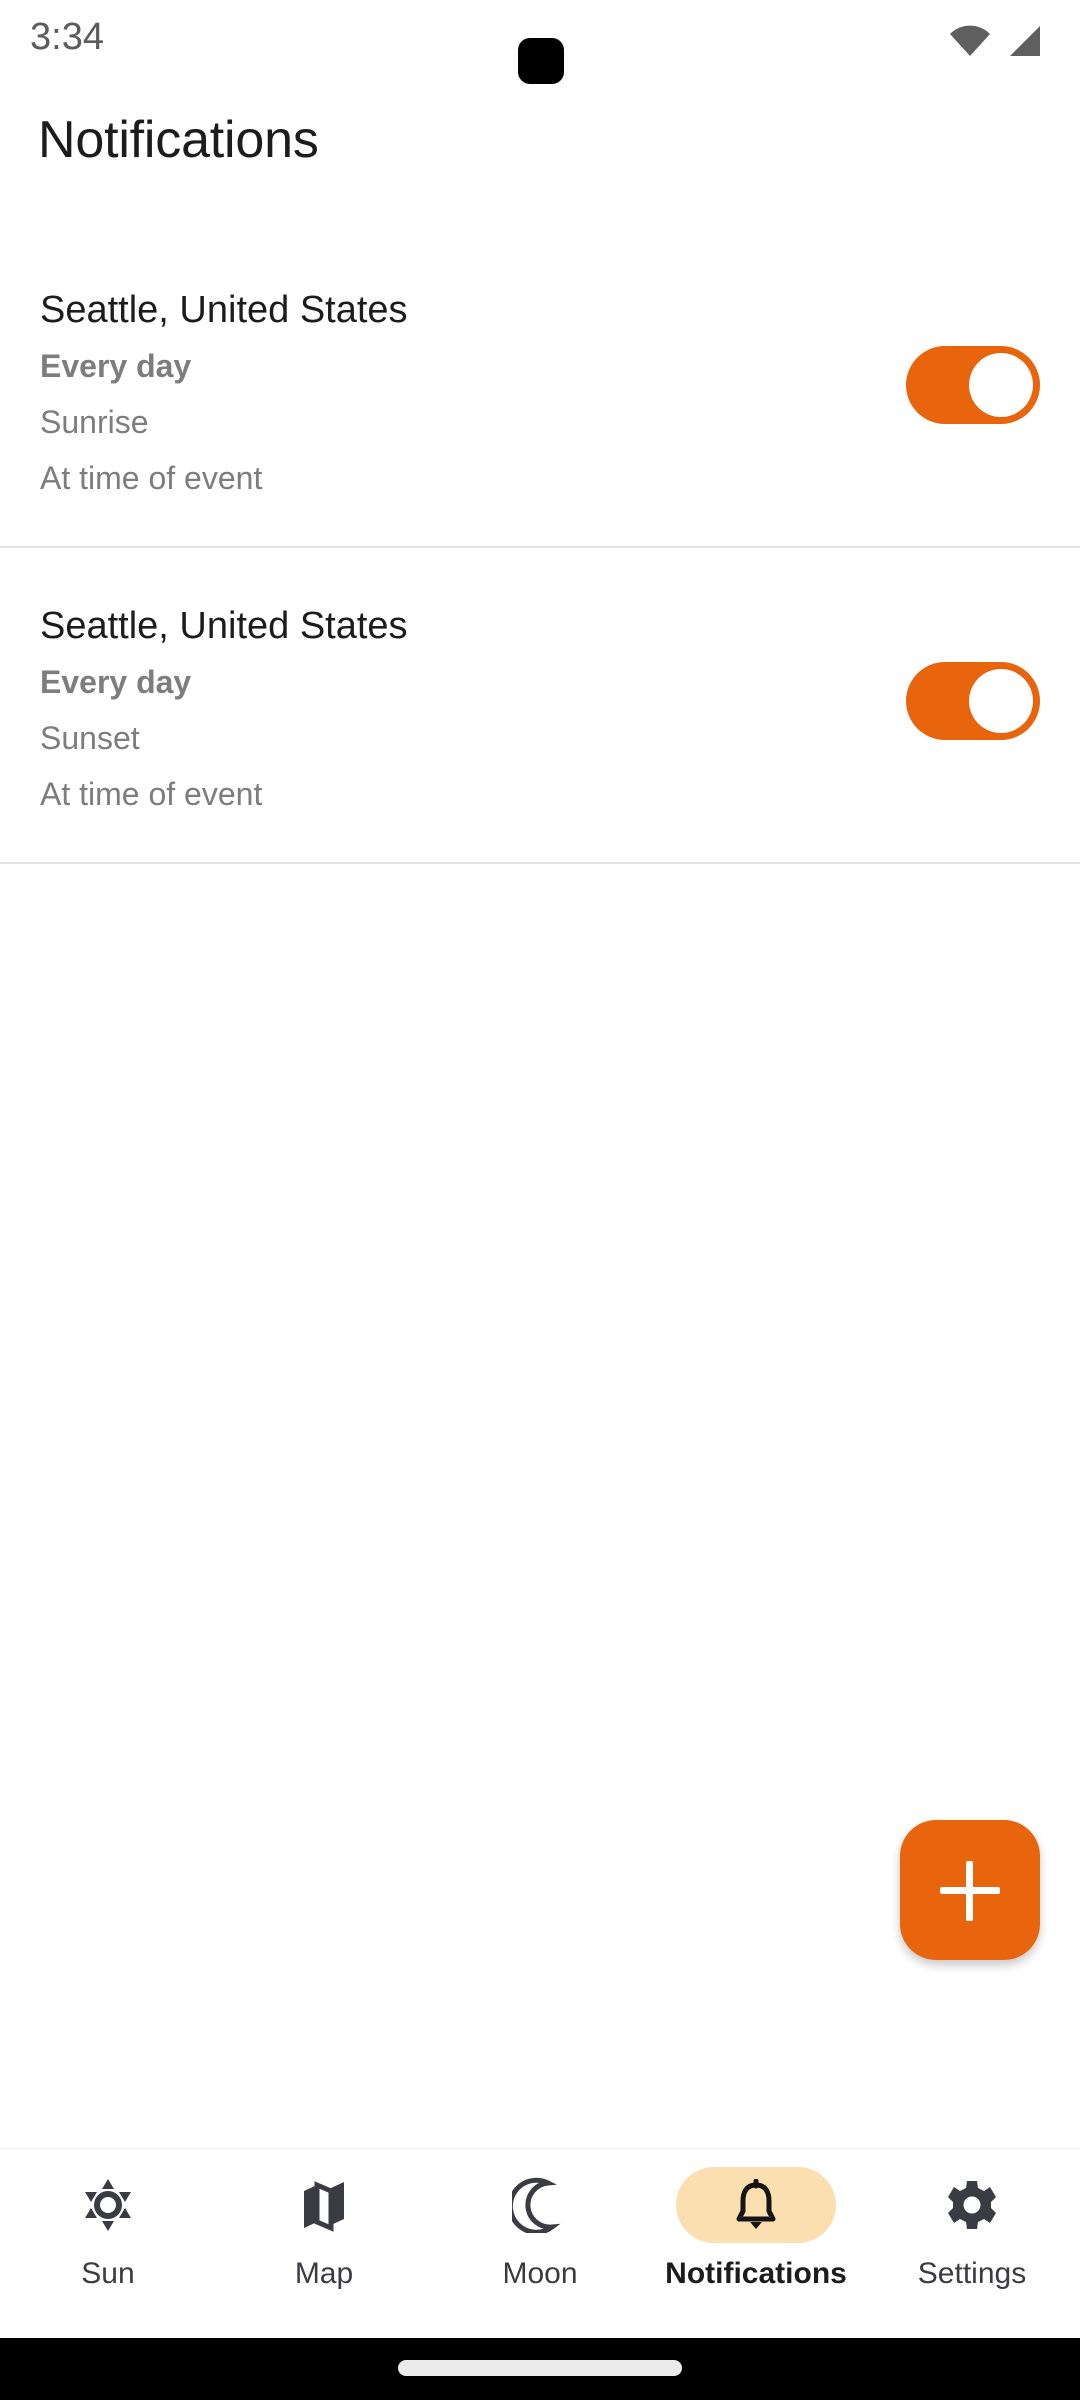  I want to click on nav-label-moon: Moon, so click(540, 2273).